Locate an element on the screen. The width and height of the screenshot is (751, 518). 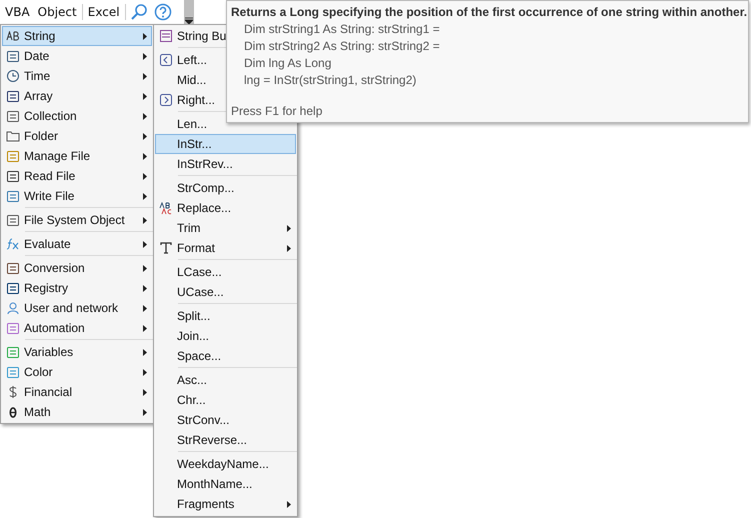
menu-item: Financial is located at coordinates (77, 392).